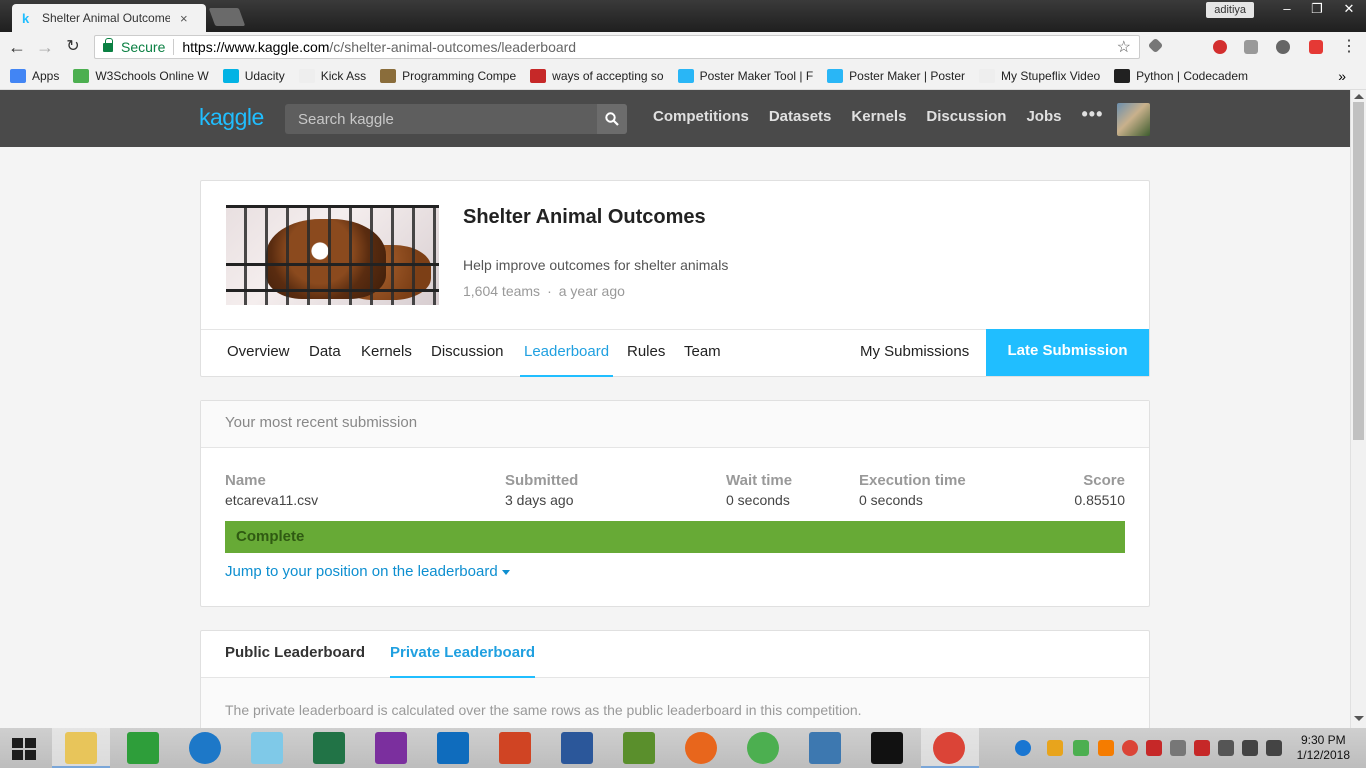 This screenshot has height=768, width=1366. What do you see at coordinates (17, 47) in the screenshot?
I see `back-icon: ←` at bounding box center [17, 47].